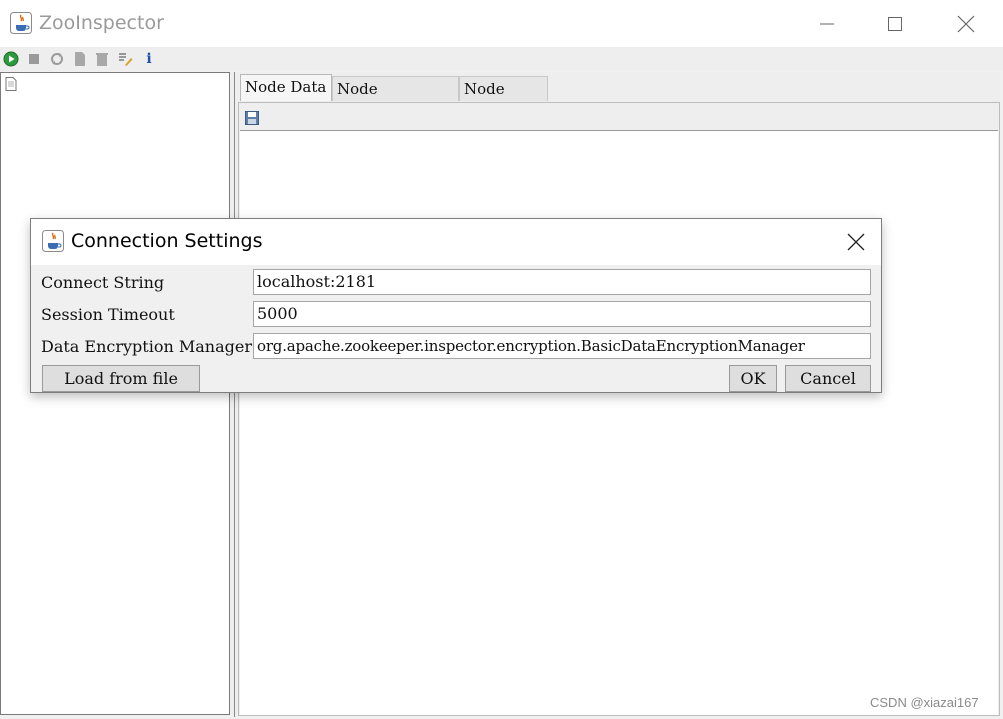 This screenshot has height=719, width=1003. I want to click on minimize-icon, so click(827, 24).